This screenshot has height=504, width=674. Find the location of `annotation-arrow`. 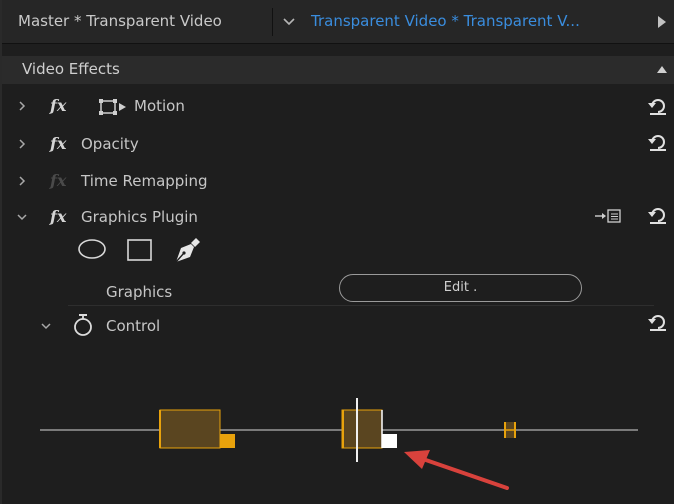

annotation-arrow is located at coordinates (456, 470).